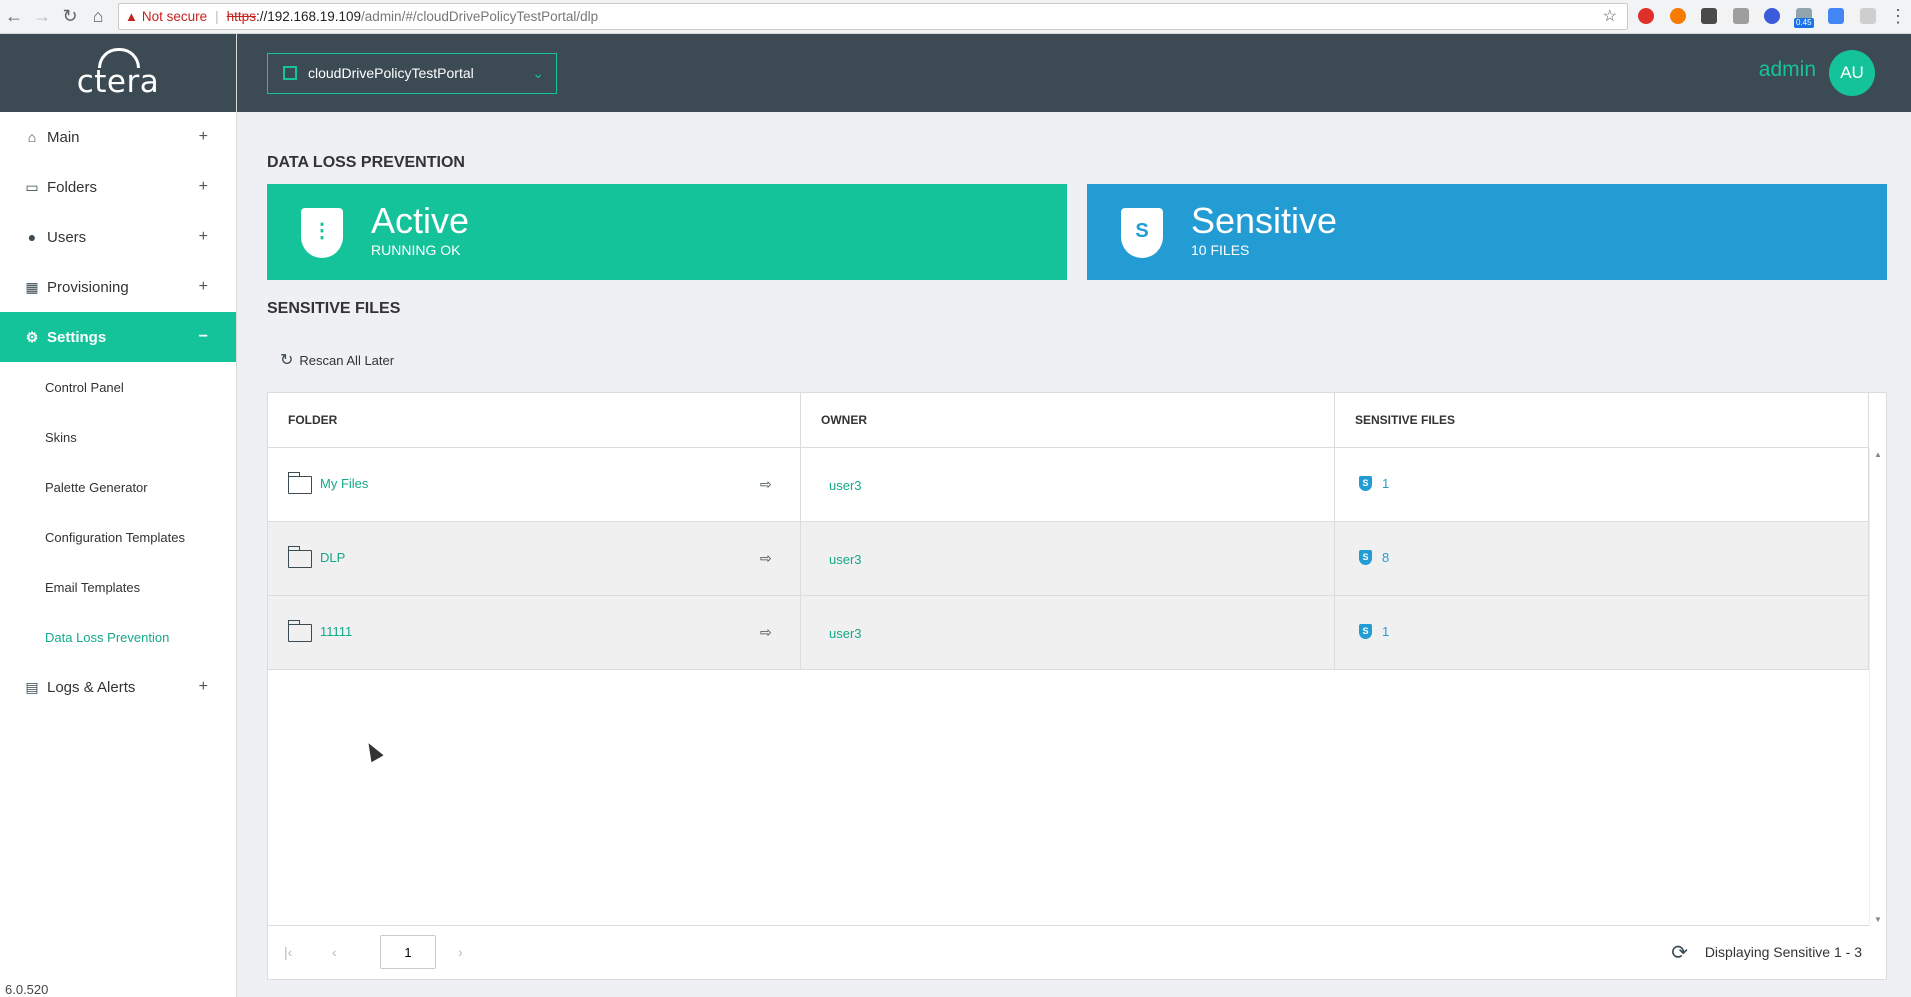 The image size is (1911, 997). I want to click on forward-icon: →, so click(42, 16).